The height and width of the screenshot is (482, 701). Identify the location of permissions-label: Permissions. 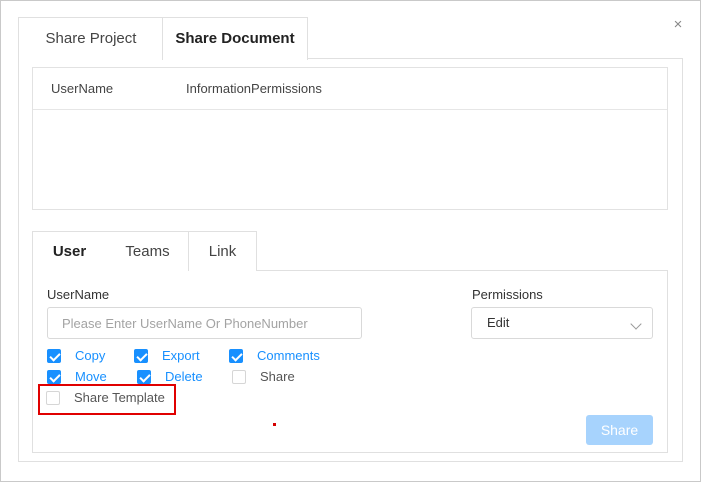
(507, 294).